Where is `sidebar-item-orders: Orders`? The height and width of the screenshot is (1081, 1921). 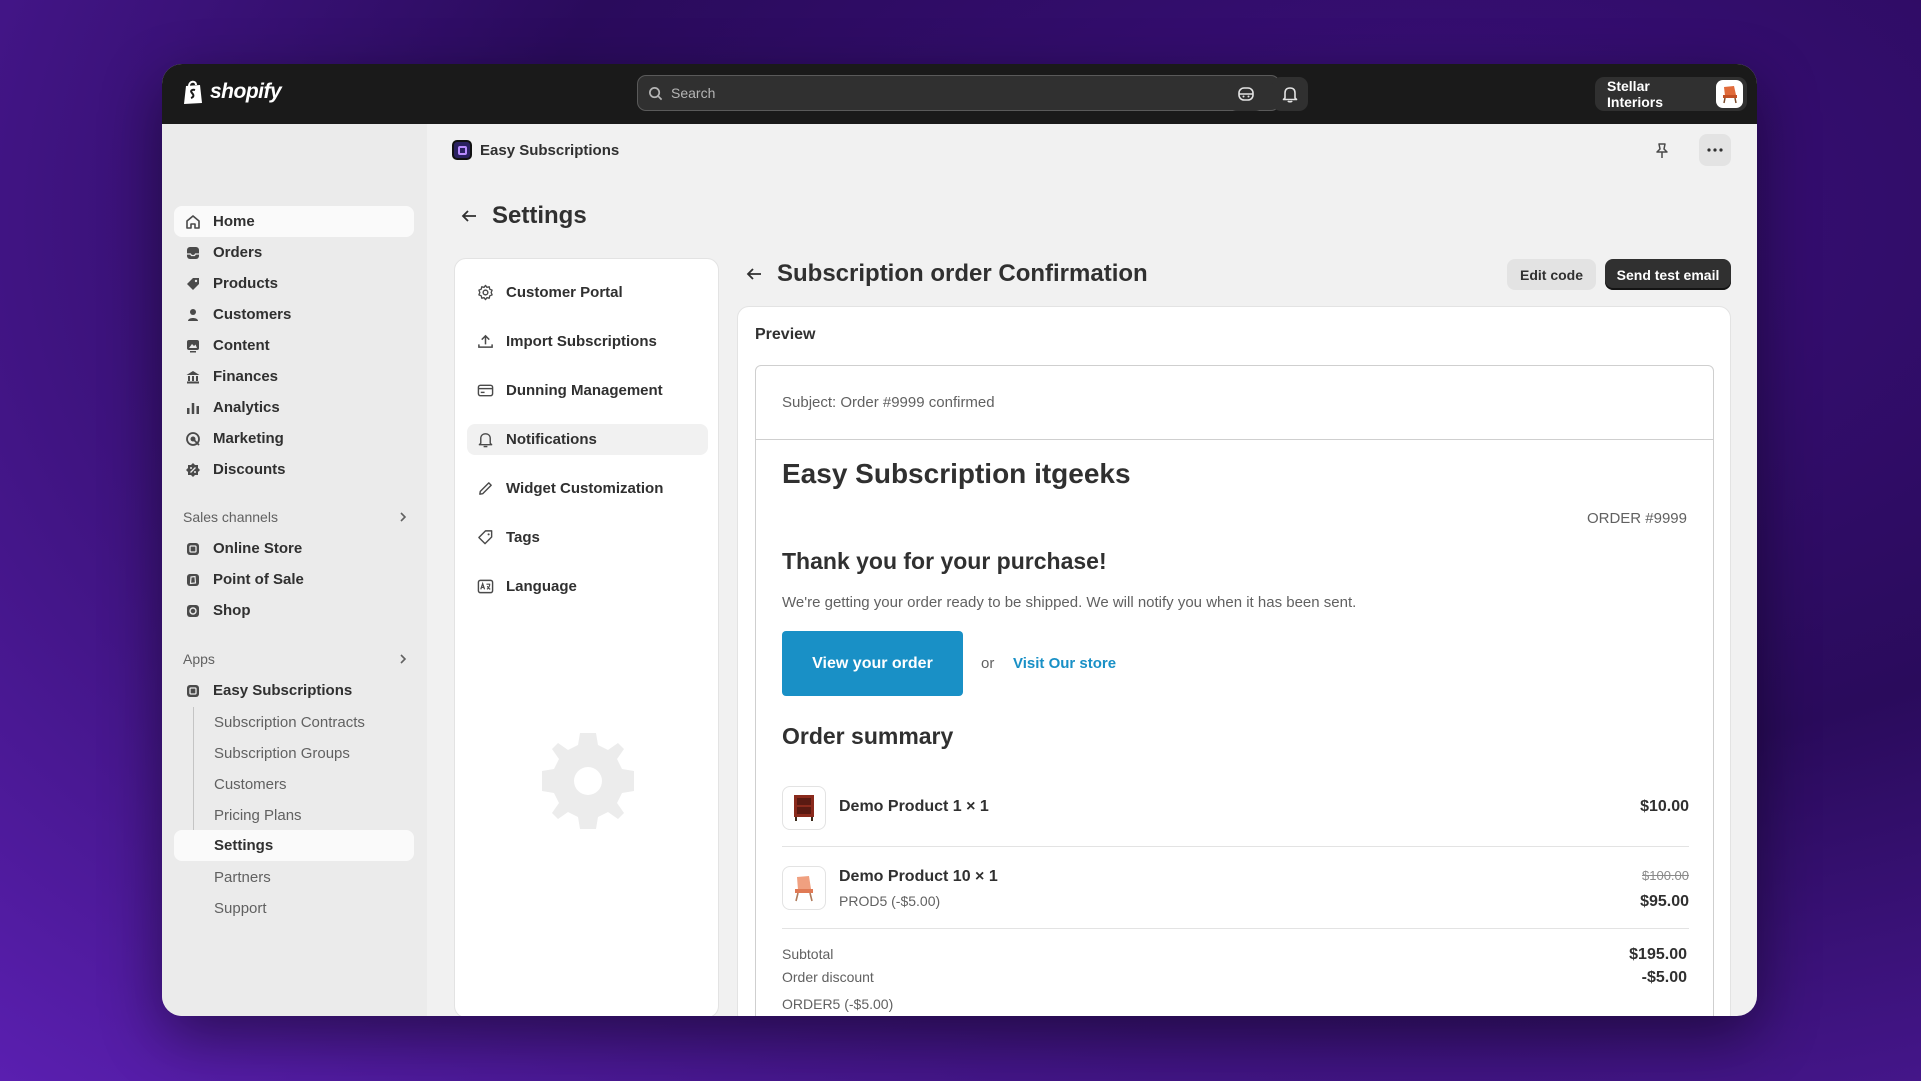 sidebar-item-orders: Orders is located at coordinates (294, 252).